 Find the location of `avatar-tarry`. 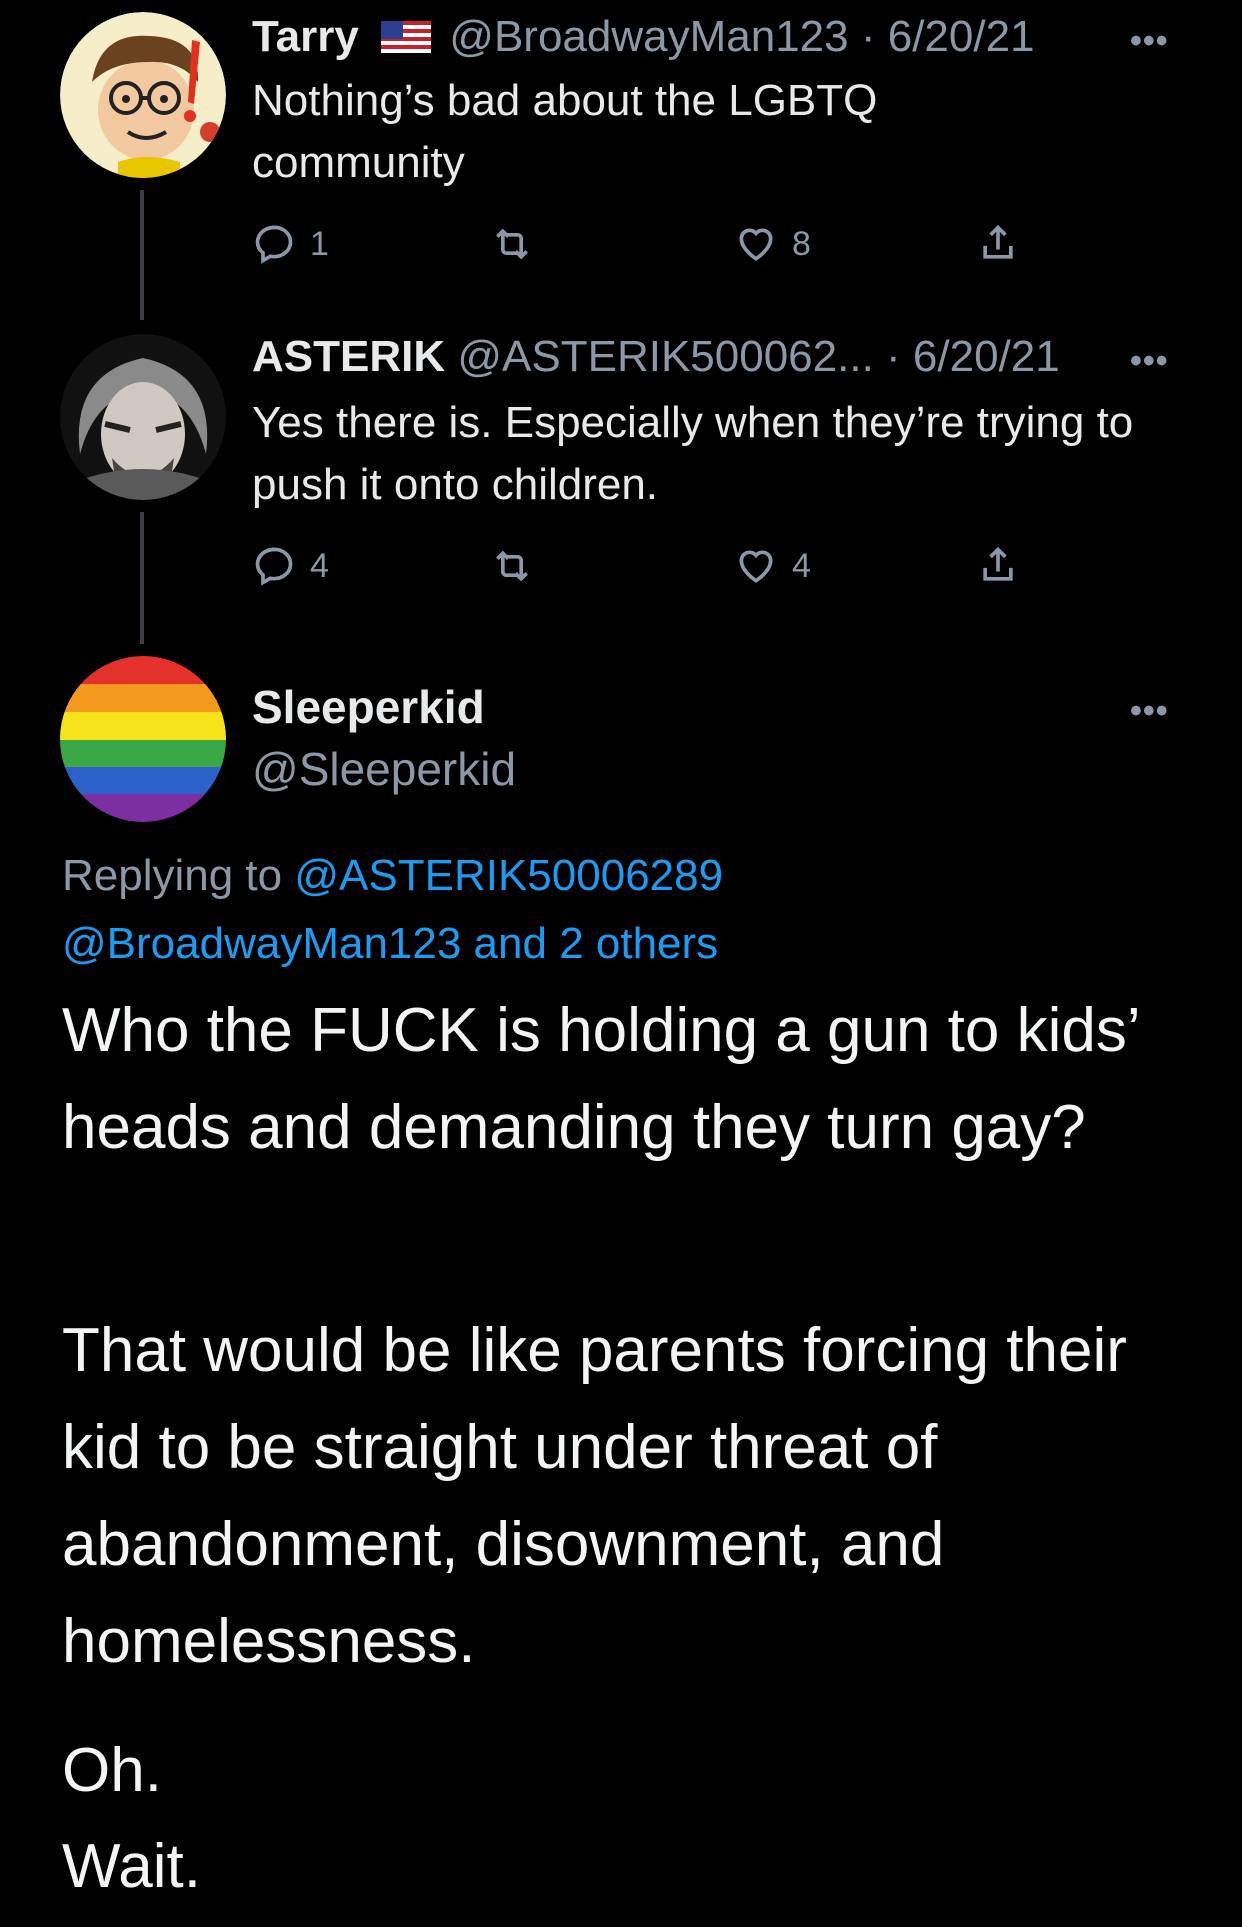

avatar-tarry is located at coordinates (143, 95).